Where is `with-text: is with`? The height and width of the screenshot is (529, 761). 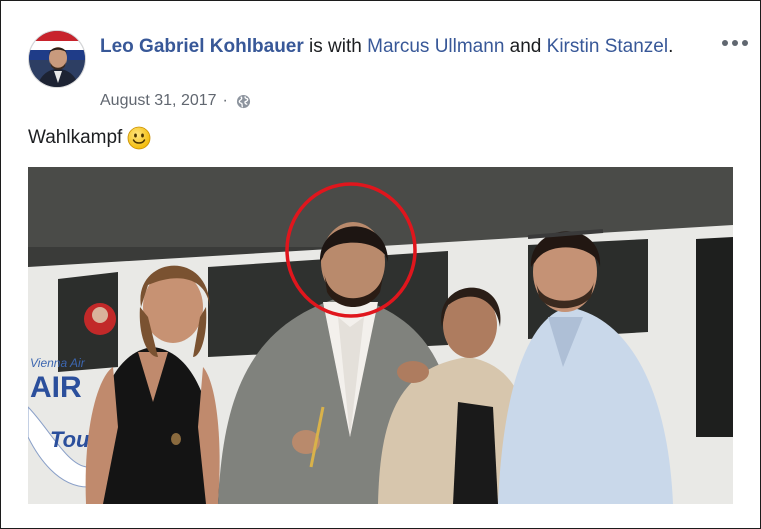 with-text: is with is located at coordinates (335, 46).